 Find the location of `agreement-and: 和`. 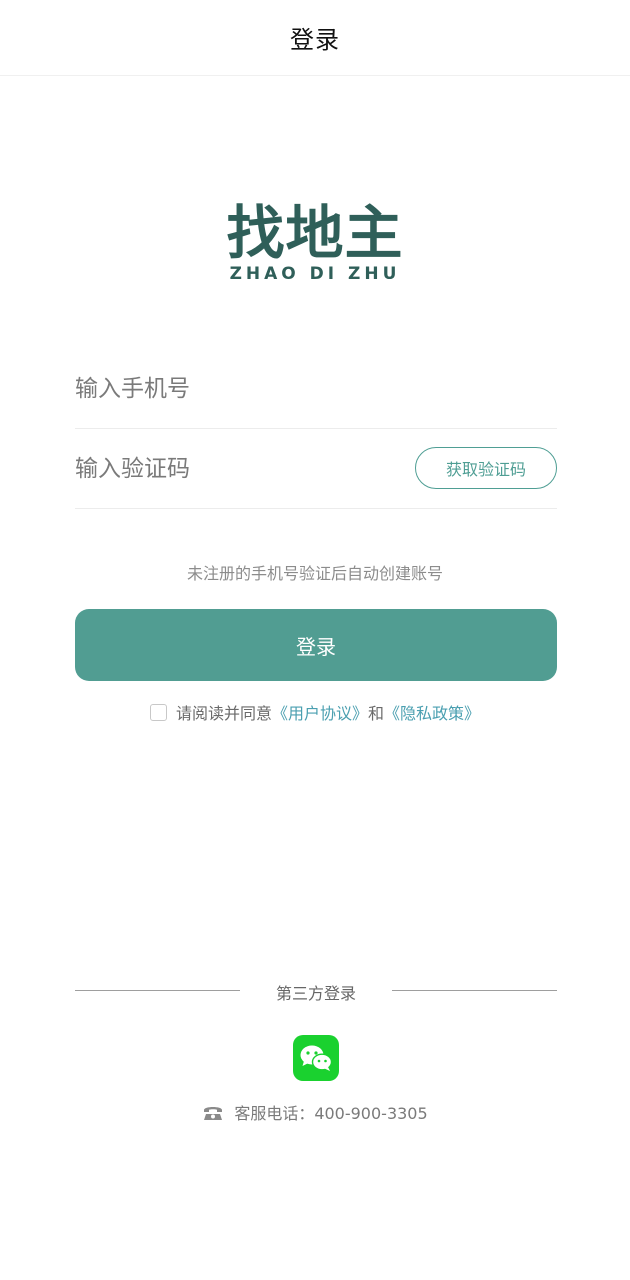

agreement-and: 和 is located at coordinates (376, 713).